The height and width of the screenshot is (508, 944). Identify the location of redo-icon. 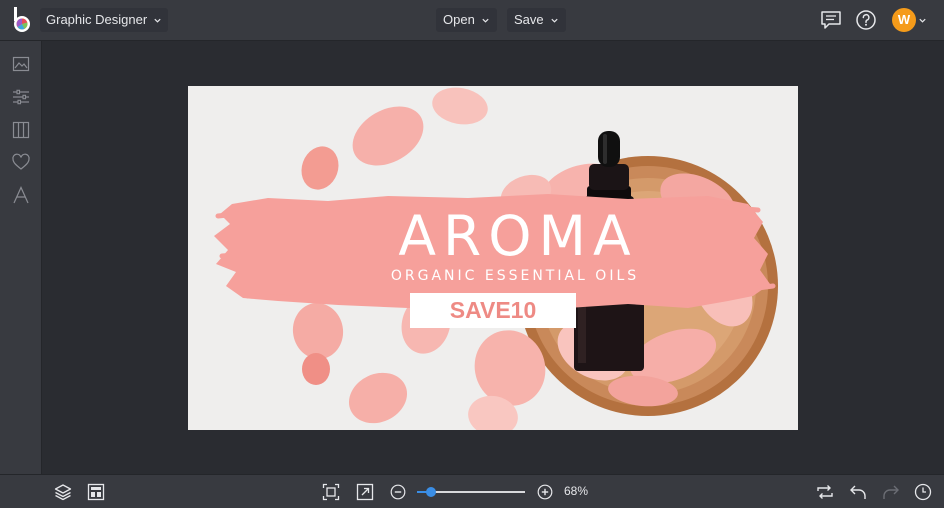
(891, 492).